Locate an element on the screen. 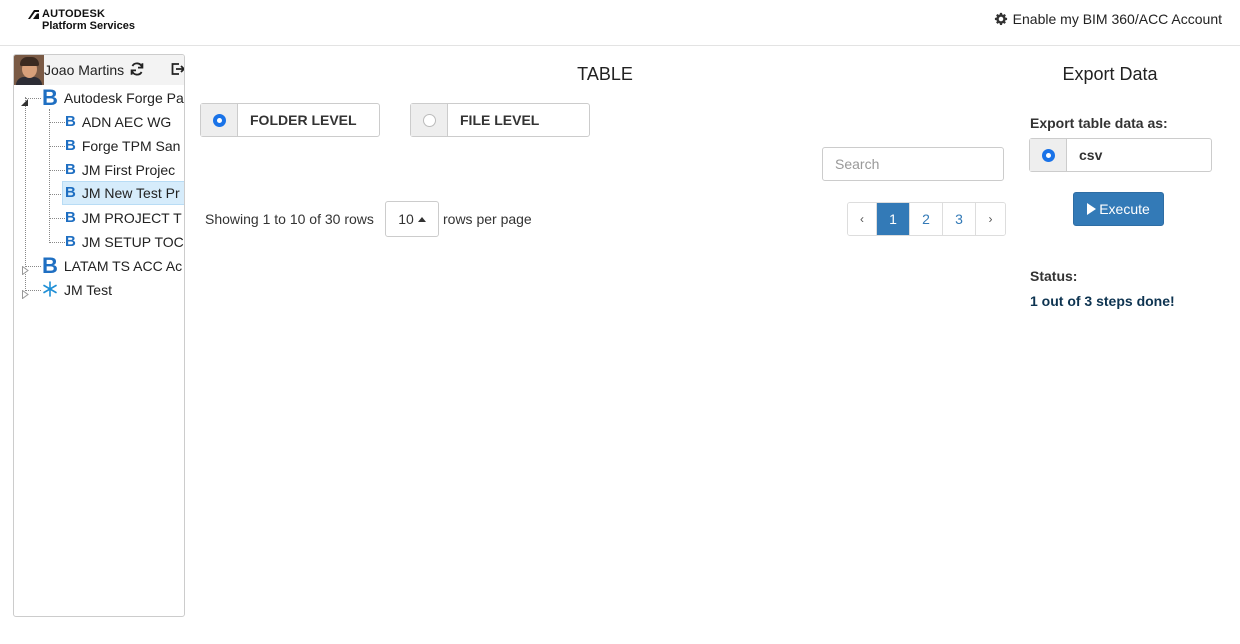 The width and height of the screenshot is (1240, 644). page-size-dropdown: 10 is located at coordinates (412, 219).